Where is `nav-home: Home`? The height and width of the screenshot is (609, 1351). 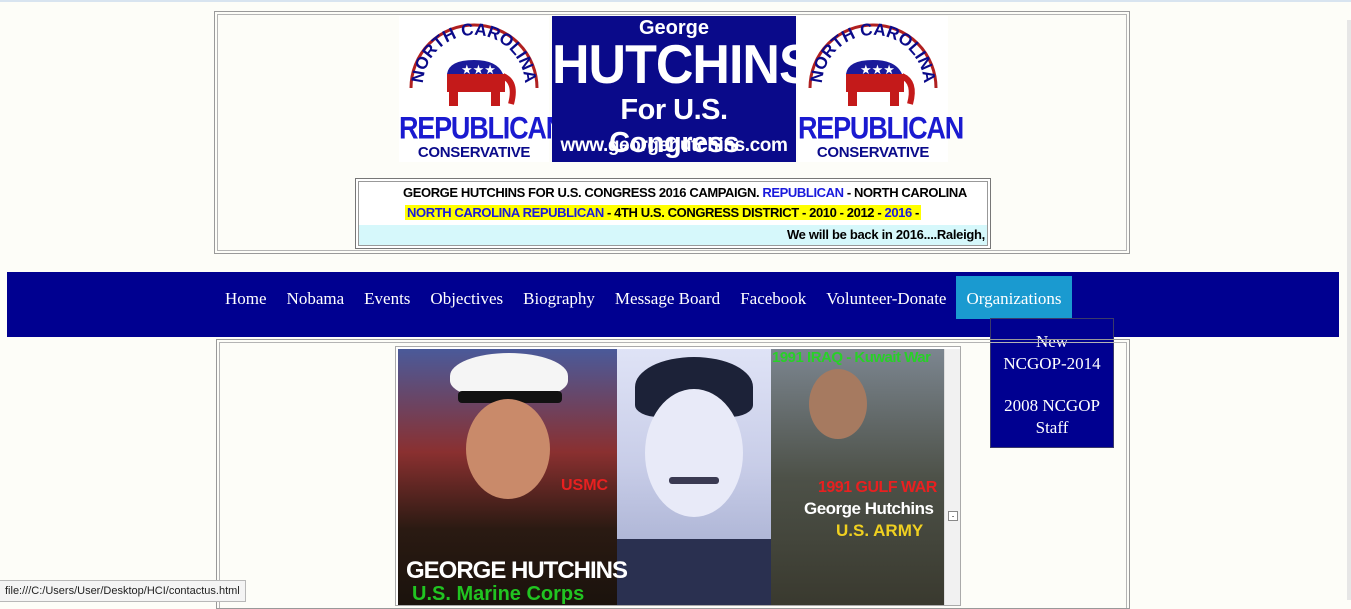 nav-home: Home is located at coordinates (246, 297).